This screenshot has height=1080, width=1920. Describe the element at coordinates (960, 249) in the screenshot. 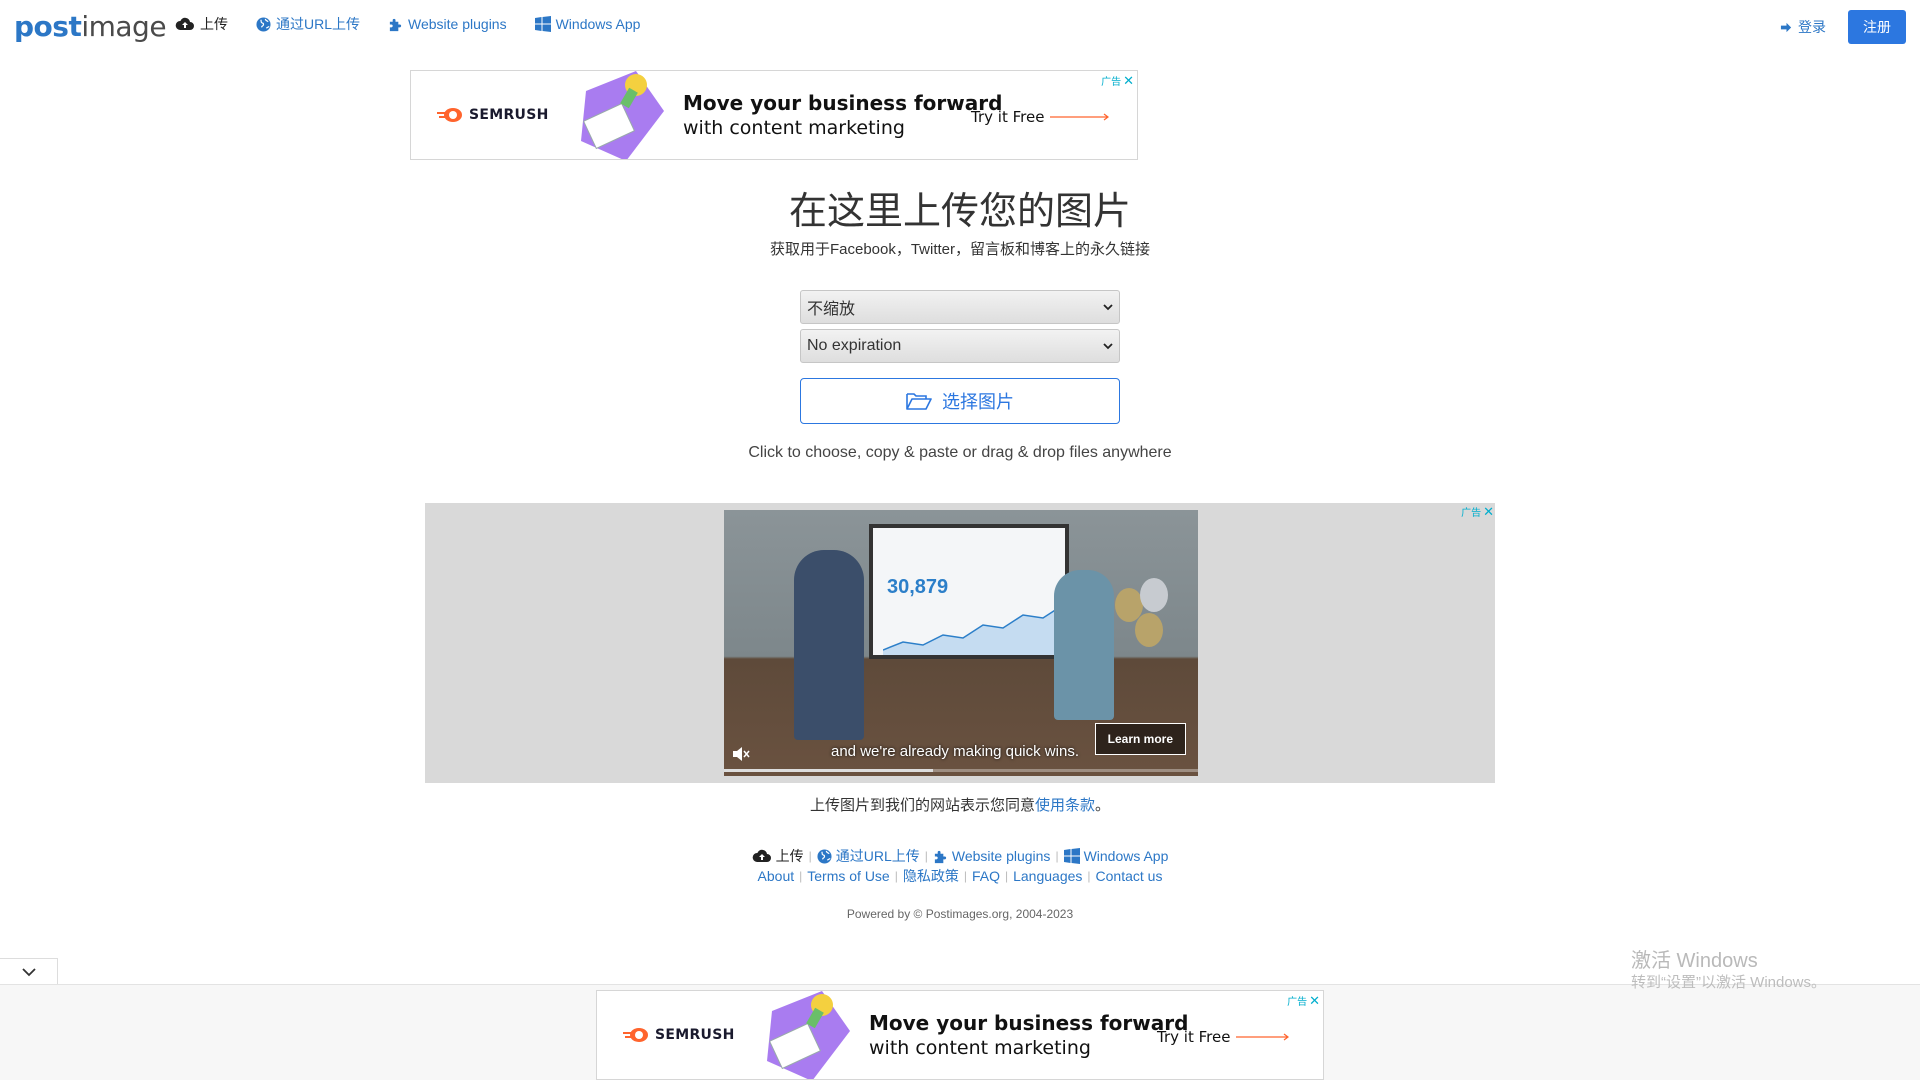

I see `page-subtitle: 获取用于Facebook，Twitter，留言板和博客上的永久链接` at that location.